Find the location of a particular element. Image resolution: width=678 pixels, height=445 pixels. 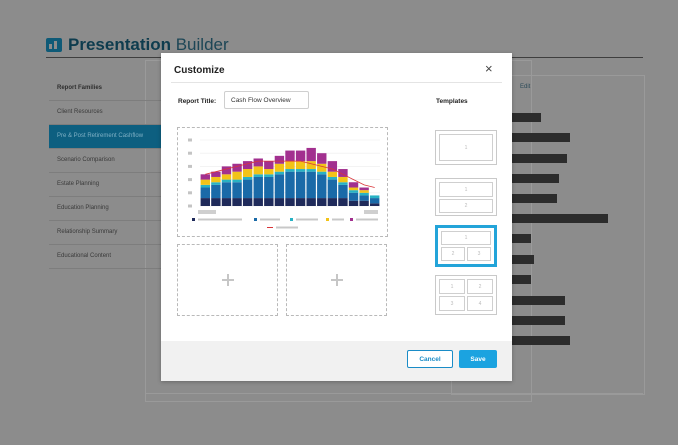

edit-link: Edit is located at coordinates (525, 87).